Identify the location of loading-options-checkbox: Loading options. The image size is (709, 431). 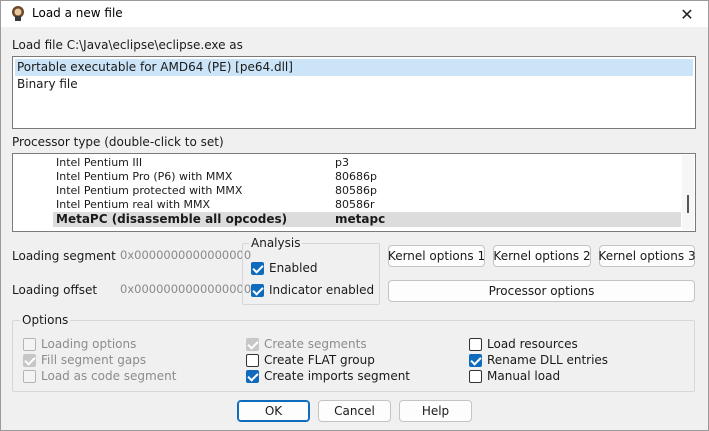
(79, 344).